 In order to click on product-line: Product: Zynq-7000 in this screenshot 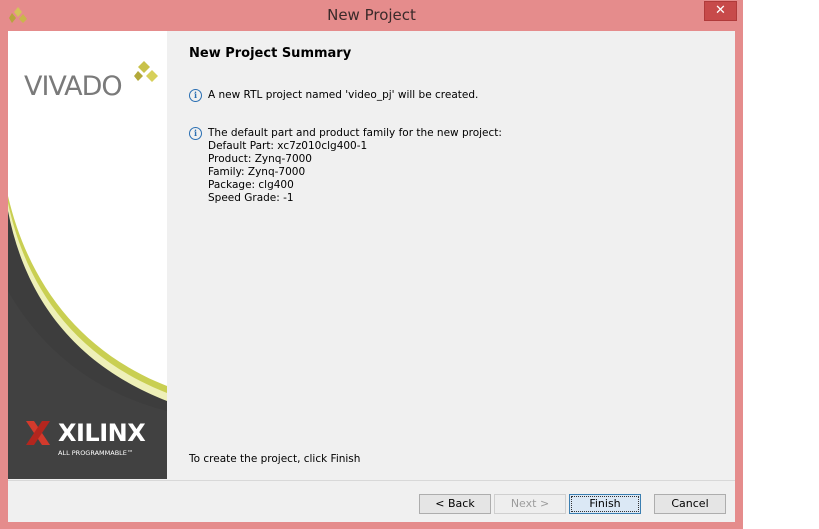, I will do `click(260, 159)`.